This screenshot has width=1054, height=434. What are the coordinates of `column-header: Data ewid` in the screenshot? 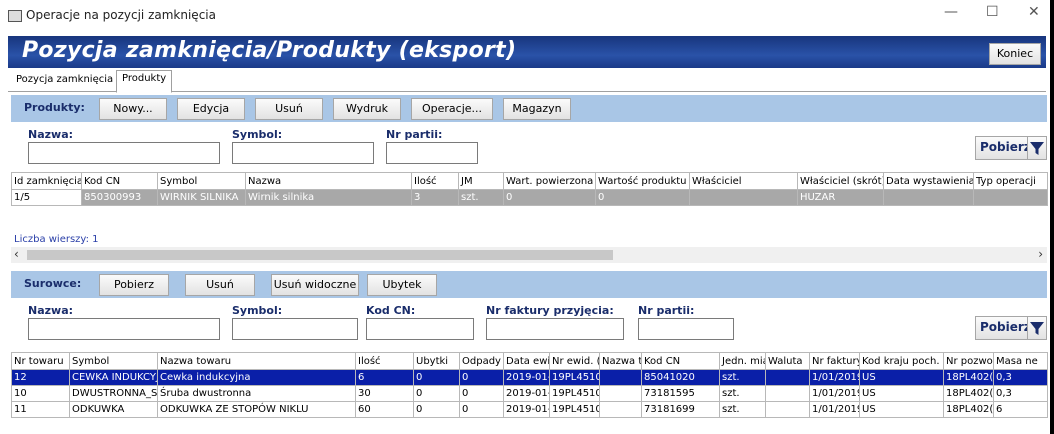 It's located at (526, 361).